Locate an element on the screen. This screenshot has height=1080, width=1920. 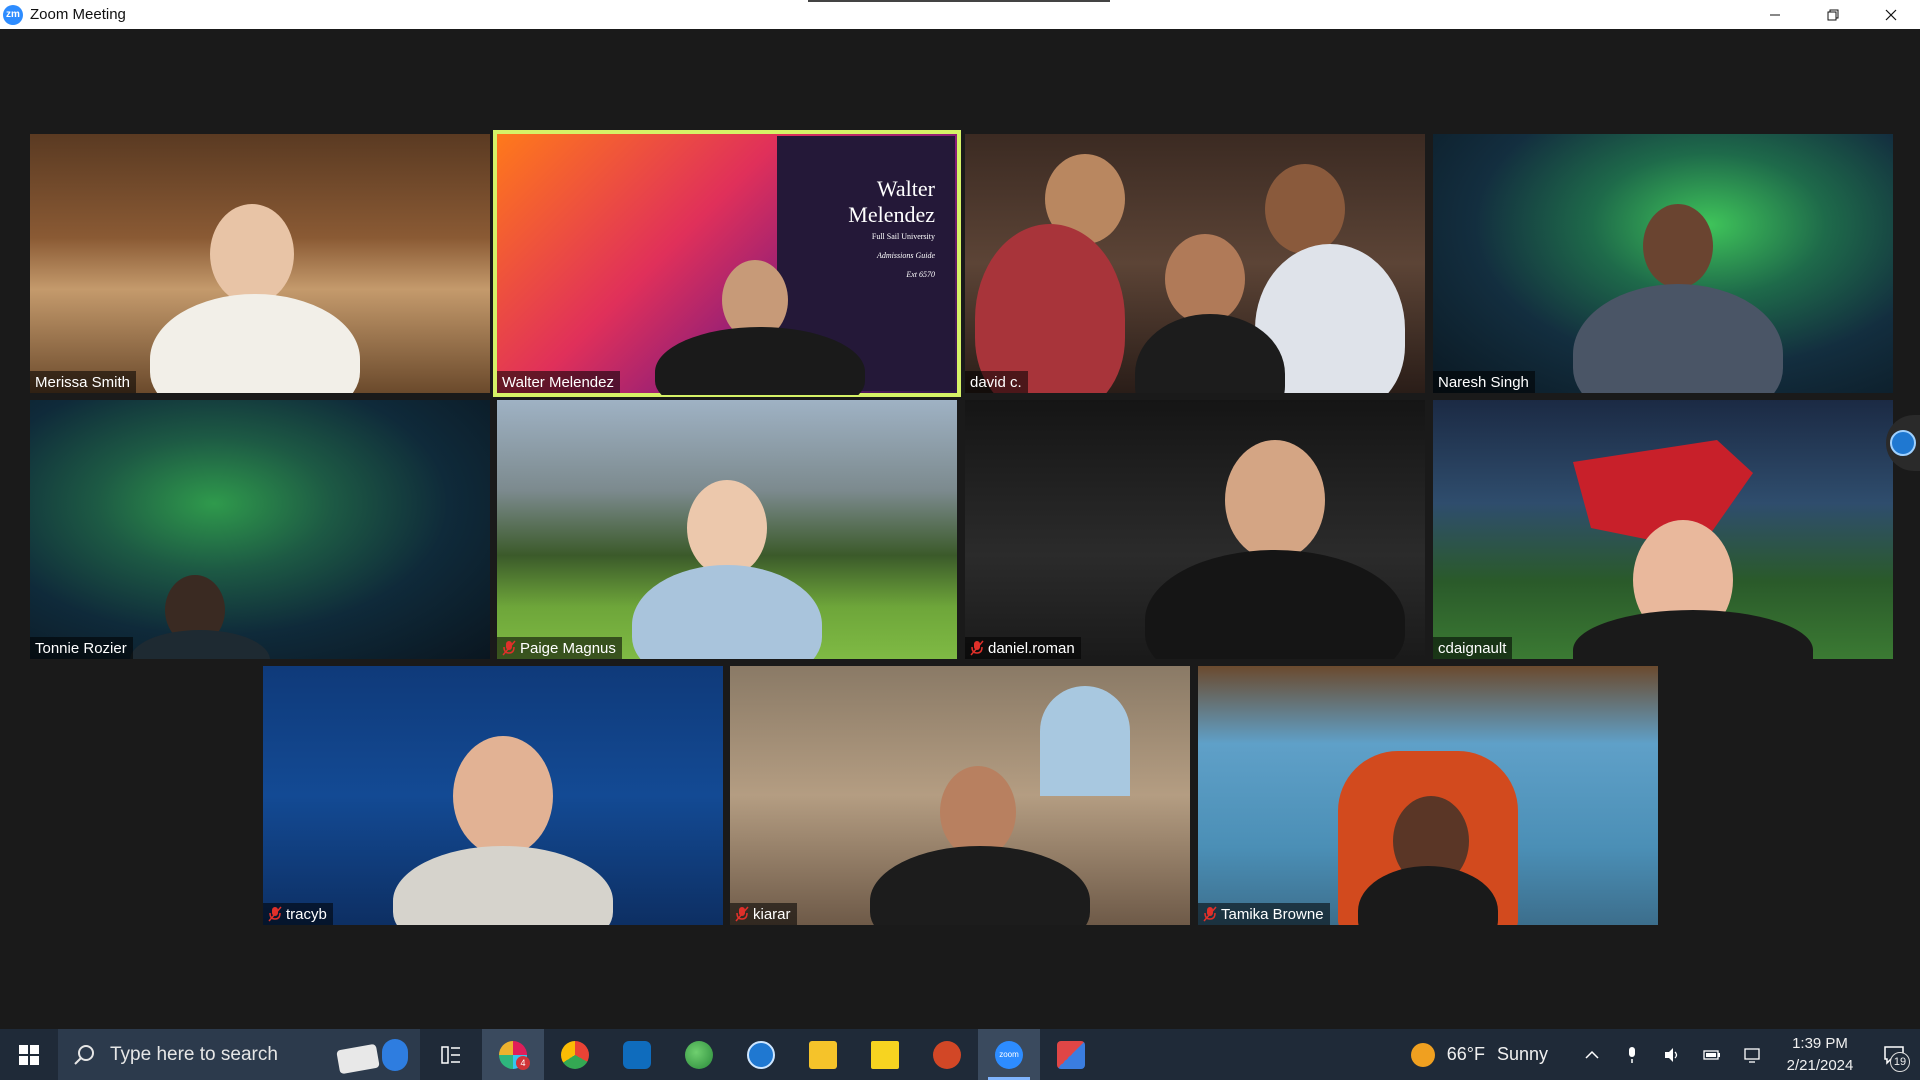
slide-org: Full Sail University is located at coordinates (903, 236).